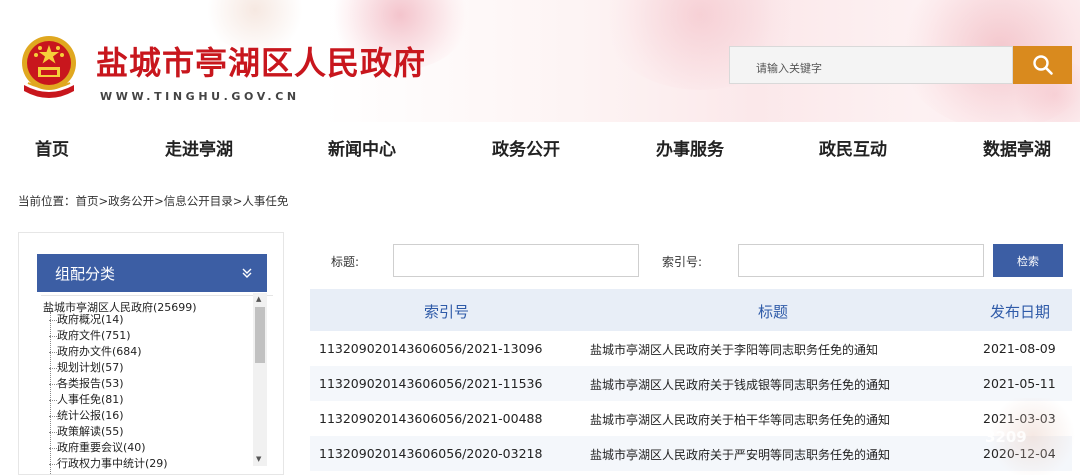  What do you see at coordinates (431, 418) in the screenshot?
I see `row-index: 113209020143606056/2021-00488` at bounding box center [431, 418].